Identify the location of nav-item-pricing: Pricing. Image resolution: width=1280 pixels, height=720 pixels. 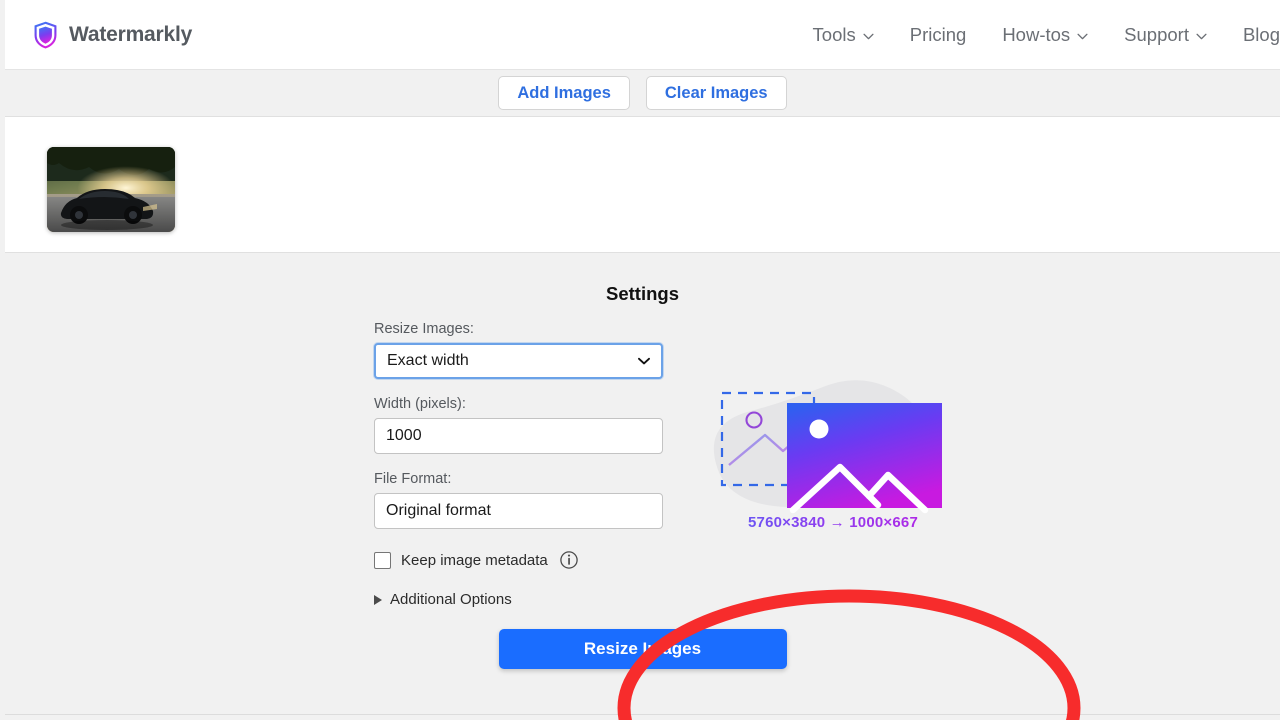
(938, 35).